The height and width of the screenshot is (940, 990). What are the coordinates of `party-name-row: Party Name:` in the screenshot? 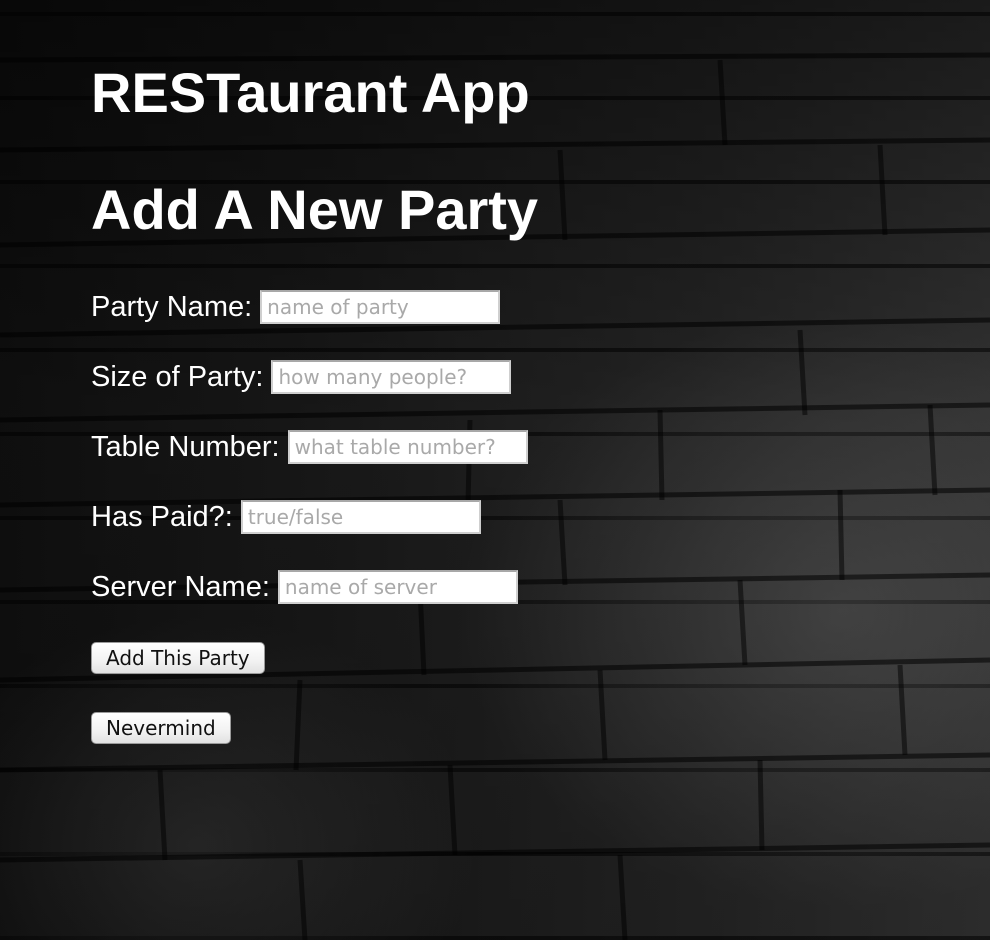 It's located at (296, 307).